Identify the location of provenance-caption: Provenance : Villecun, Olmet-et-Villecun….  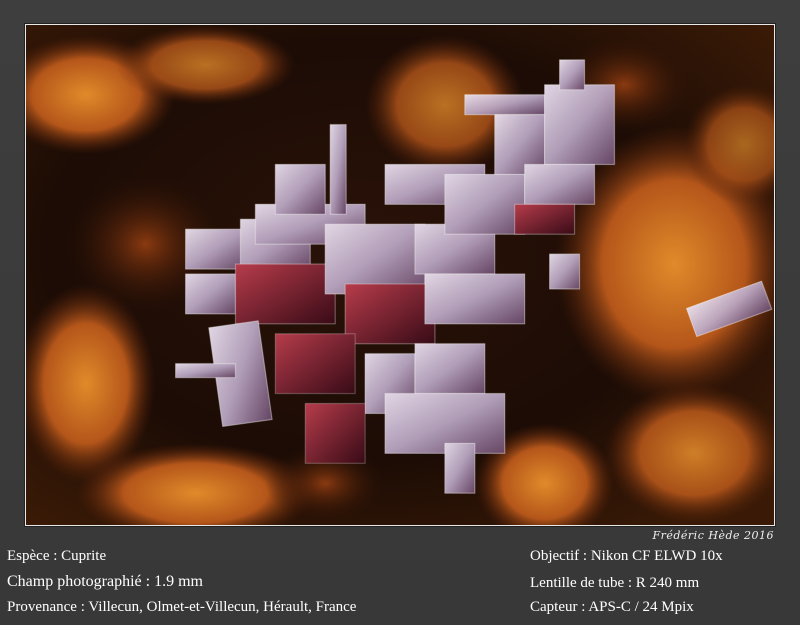
(182, 607).